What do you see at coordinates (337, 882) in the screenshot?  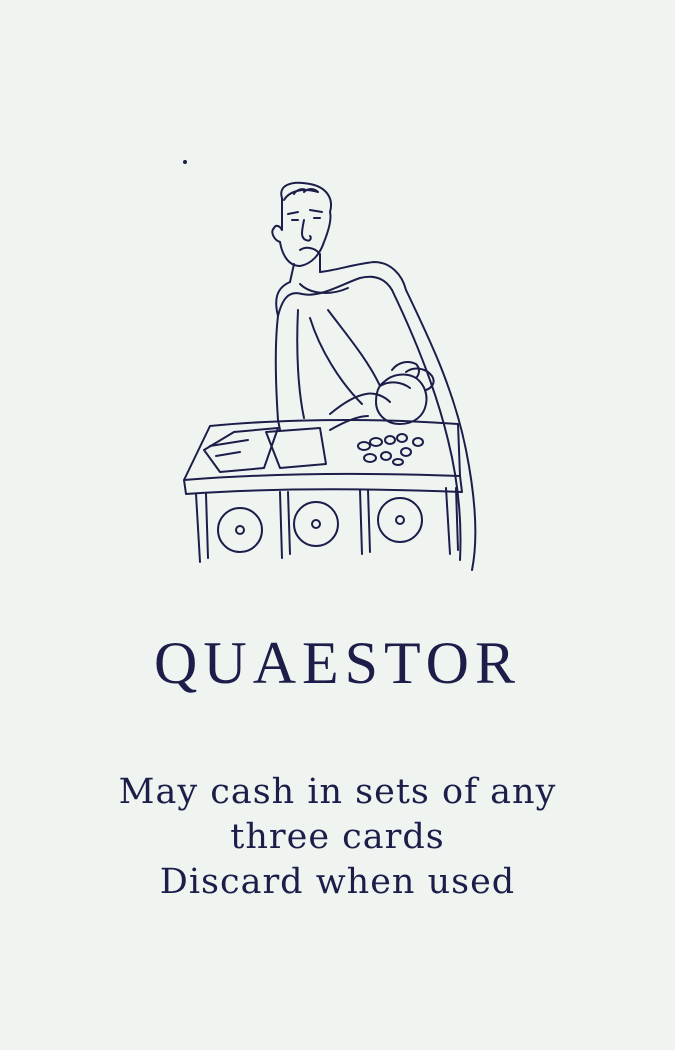 I see `rules-line-3: Discard when used` at bounding box center [337, 882].